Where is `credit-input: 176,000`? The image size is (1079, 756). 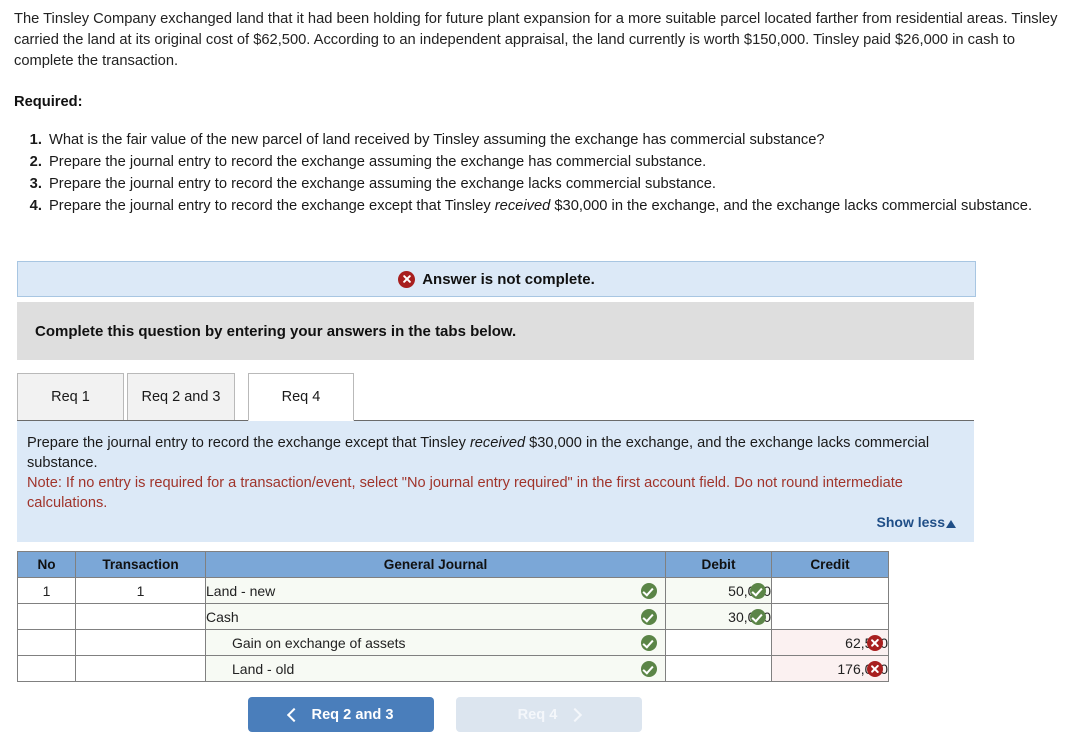
credit-input: 176,000 is located at coordinates (830, 668).